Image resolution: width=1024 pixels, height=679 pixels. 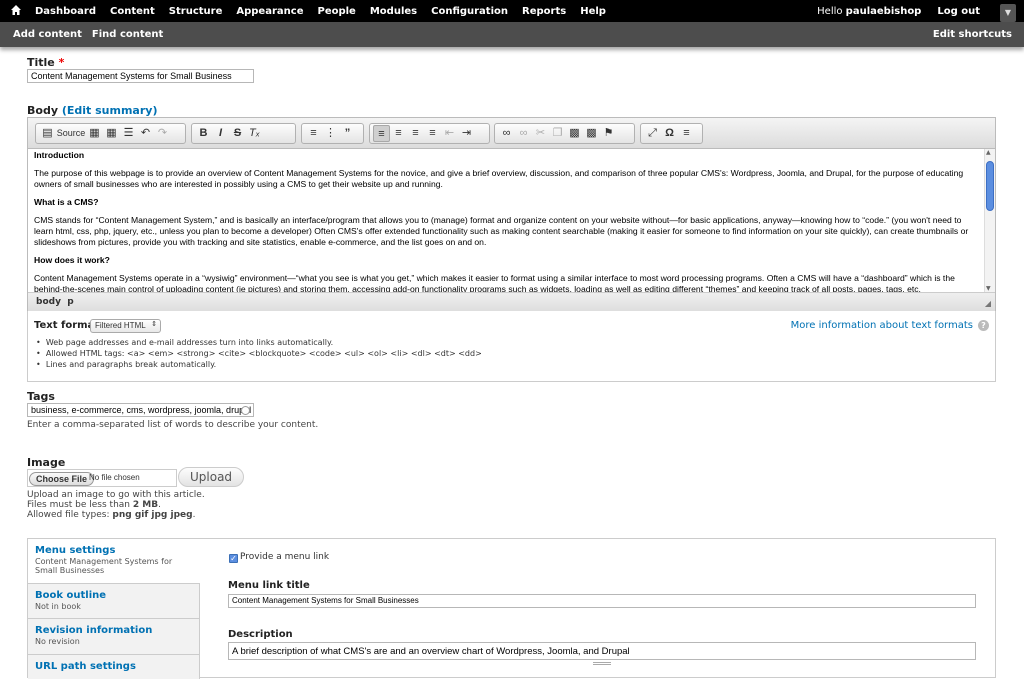 I want to click on toolbar-group-lists: ≡ ⋮ ”, so click(x=332, y=133).